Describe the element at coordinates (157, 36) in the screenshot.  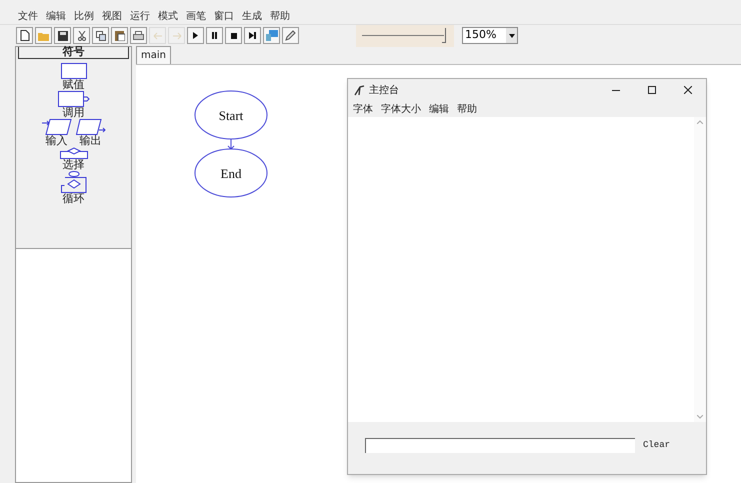
I see `undo-icon` at that location.